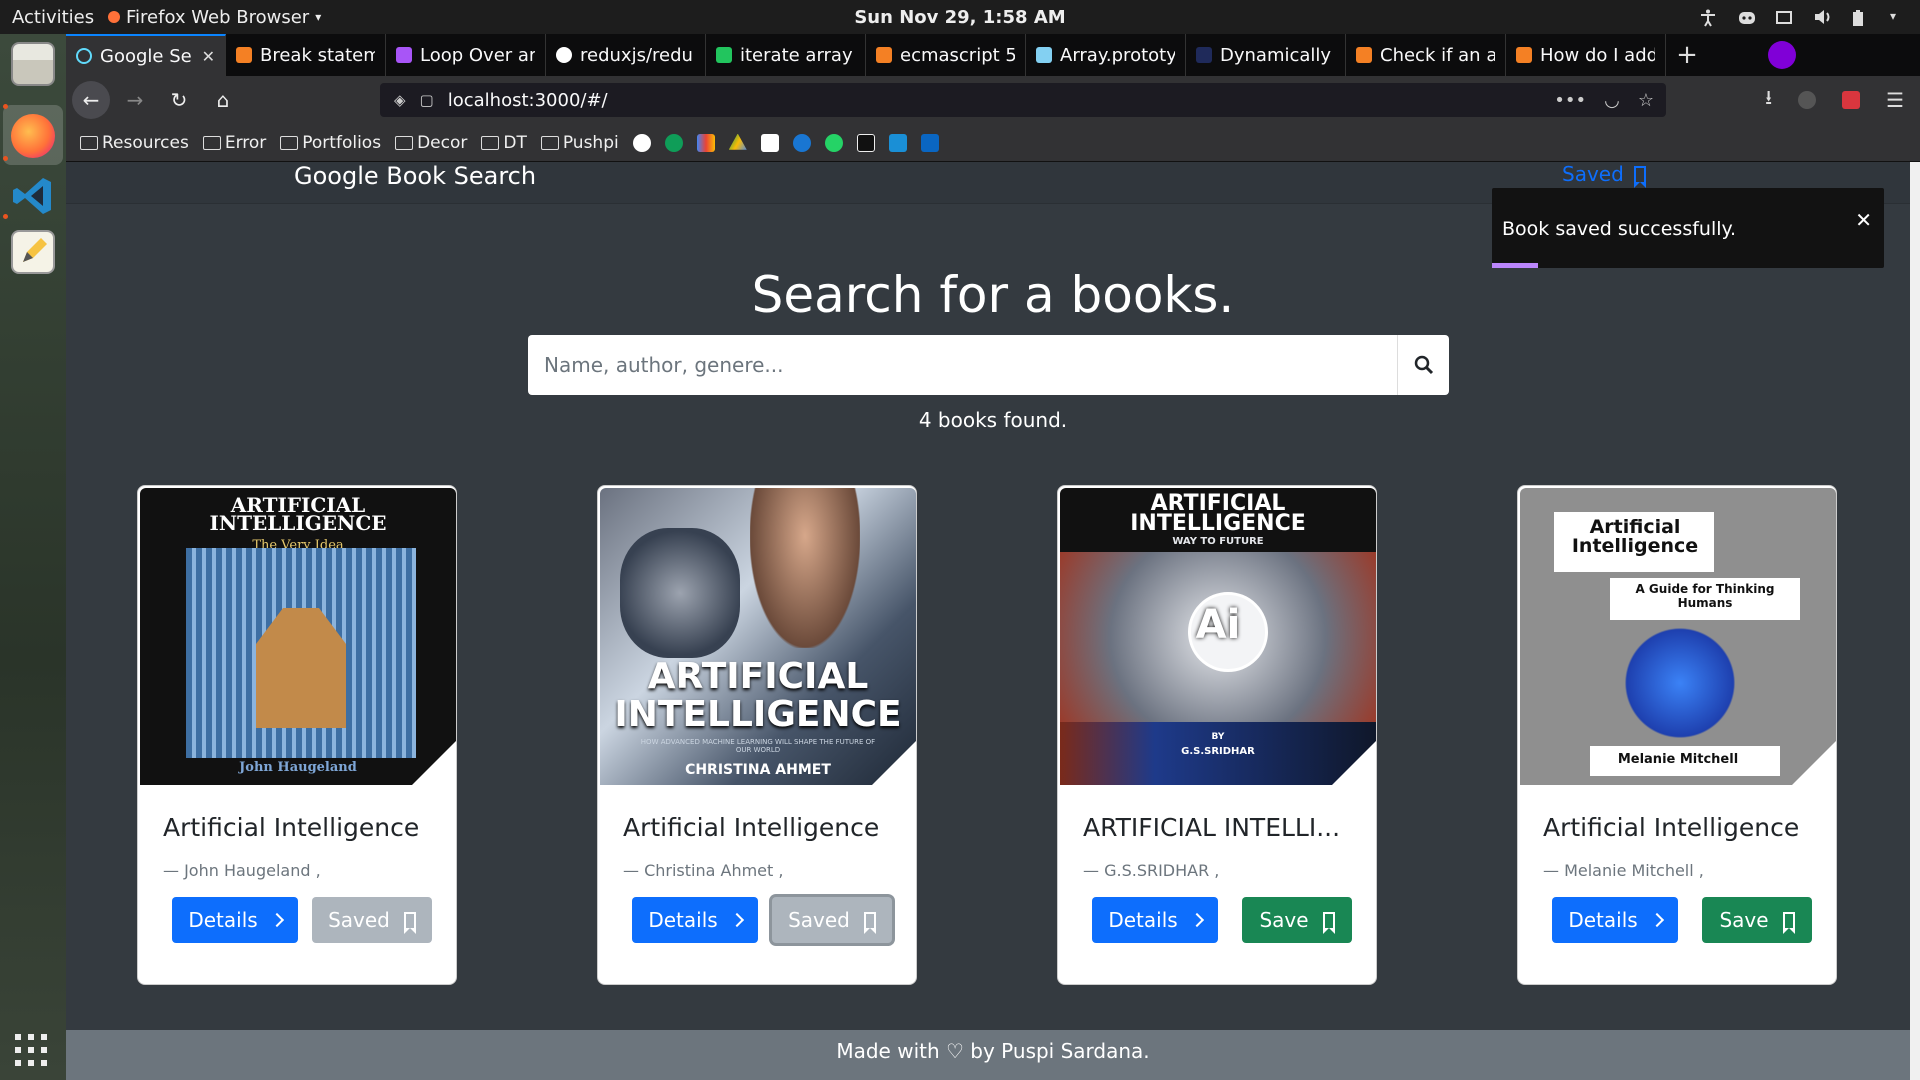 The image size is (1920, 1080). What do you see at coordinates (1687, 55) in the screenshot?
I see `new-tab-button: +` at bounding box center [1687, 55].